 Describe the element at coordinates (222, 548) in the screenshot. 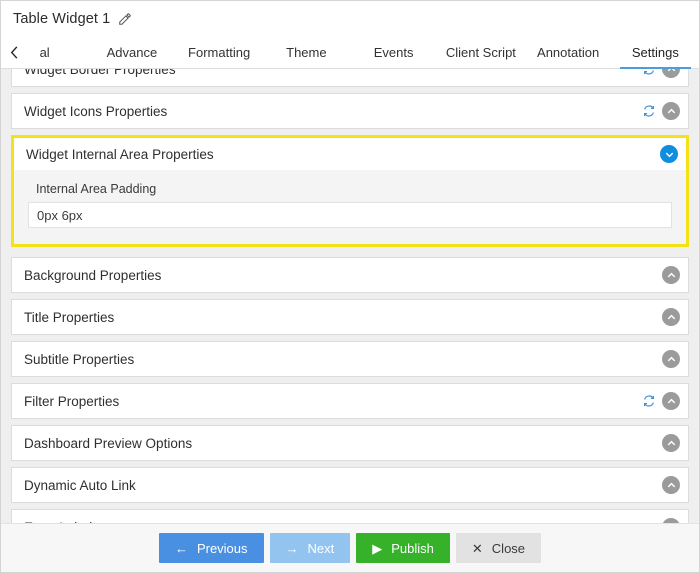

I see `previous-button-label: Previous` at that location.